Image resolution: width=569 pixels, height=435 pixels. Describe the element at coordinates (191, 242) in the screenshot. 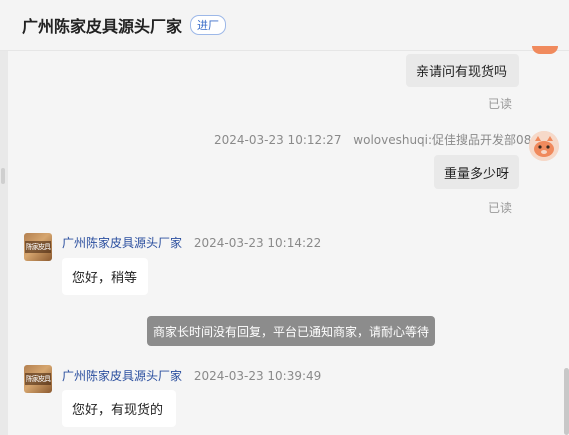

I see `message-meta: 广州陈家皮具源头厂家 2024-03-23 10:14:22` at that location.